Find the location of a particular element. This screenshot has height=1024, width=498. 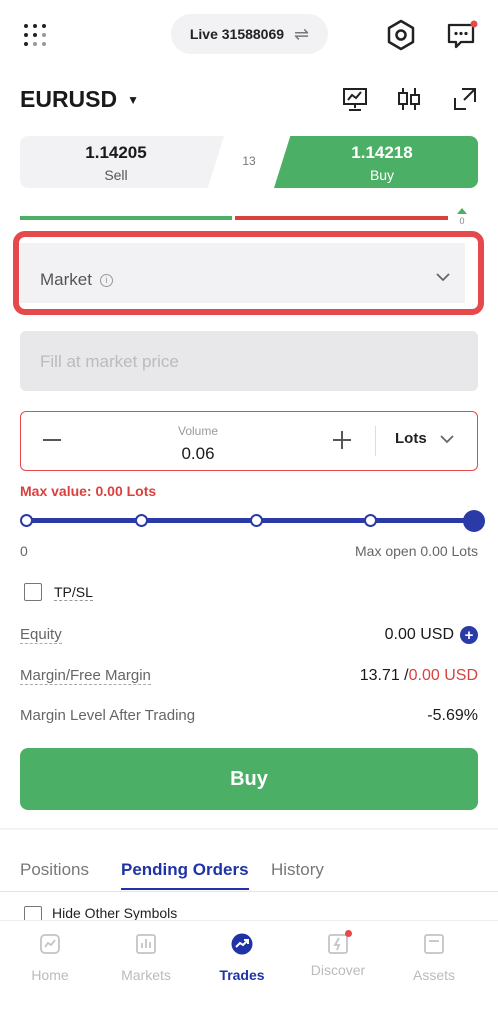

order-type-label: Market is located at coordinates (66, 279).